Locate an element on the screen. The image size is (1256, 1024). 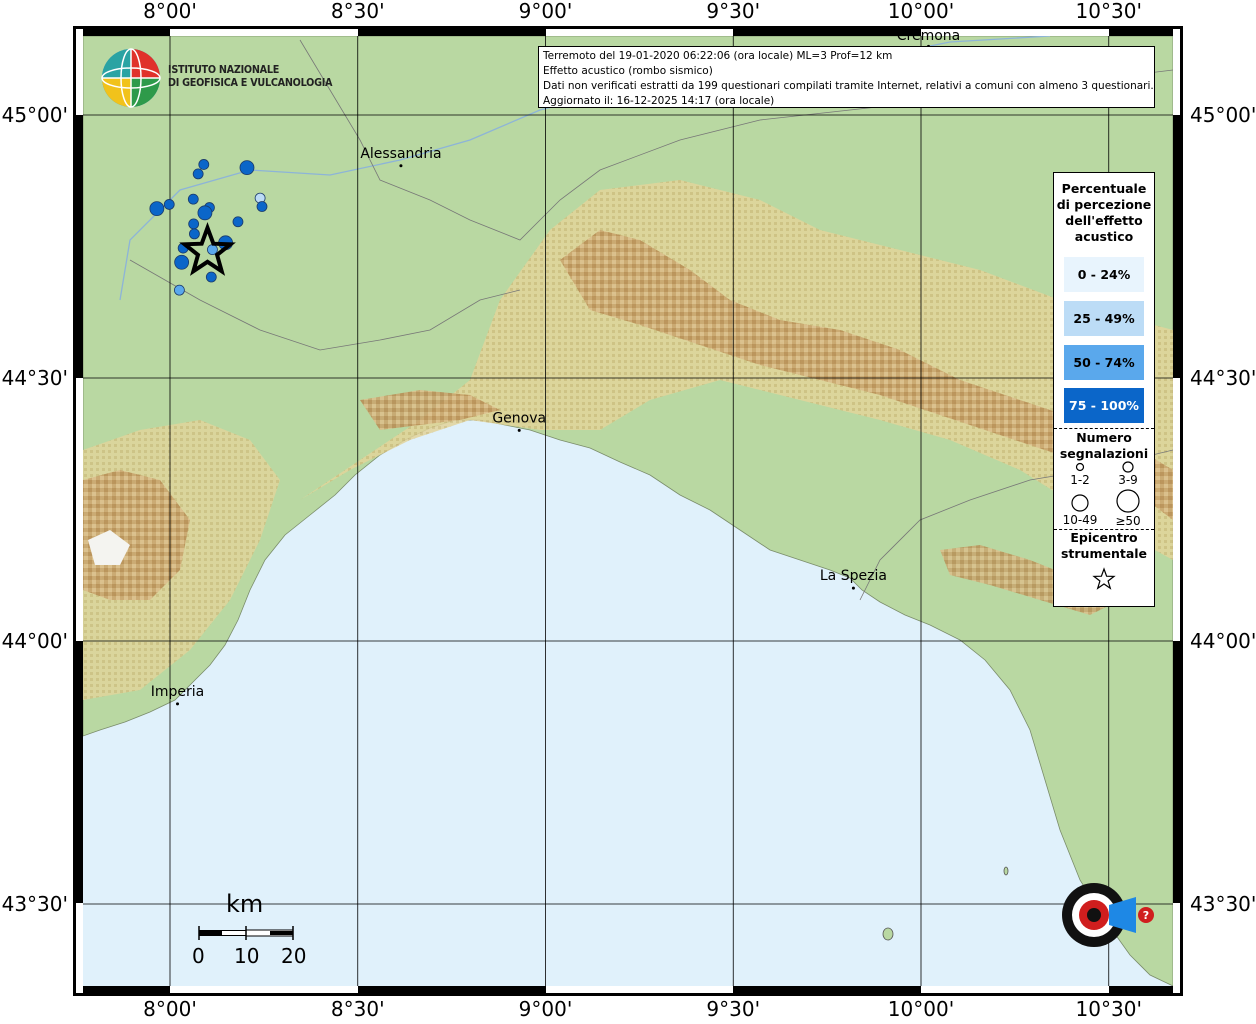
lon-label-top: 8°30' is located at coordinates (358, 11).